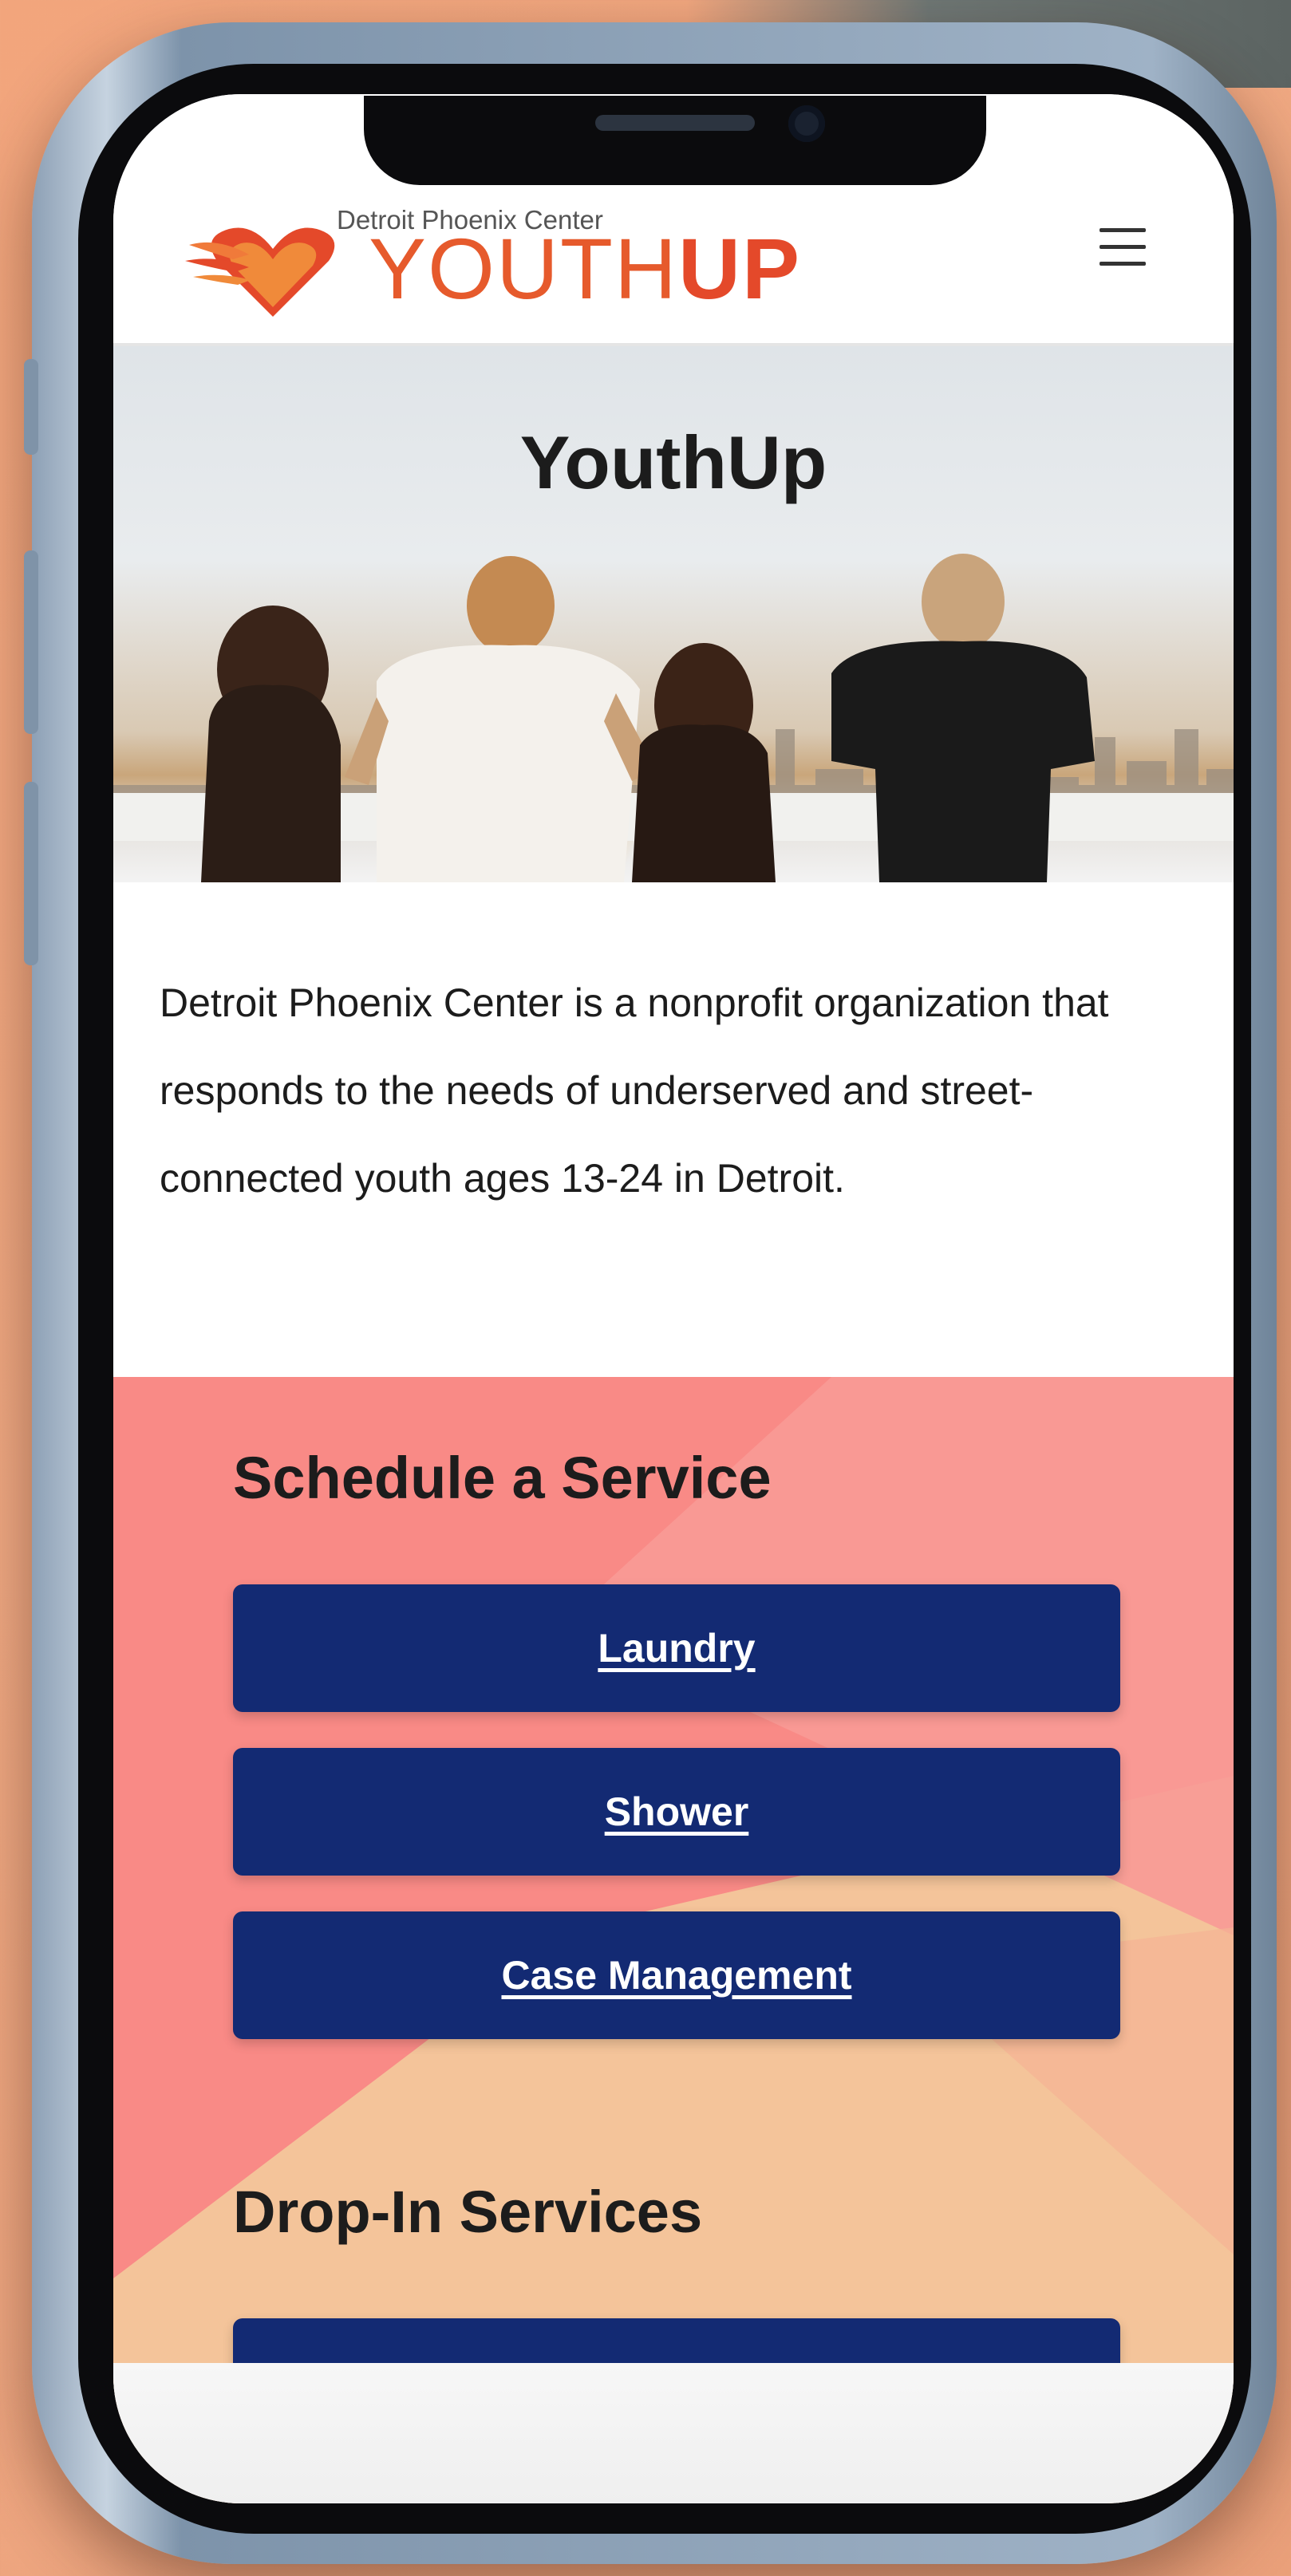  I want to click on youthup-logo: Detroit Phoenix Center YOUTHUP, so click(492, 262).